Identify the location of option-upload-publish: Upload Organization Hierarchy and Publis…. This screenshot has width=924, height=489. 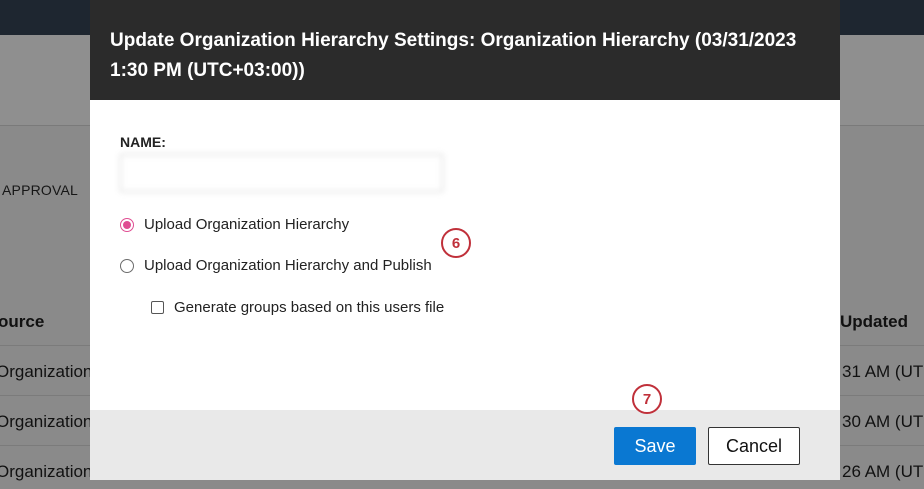
(276, 265).